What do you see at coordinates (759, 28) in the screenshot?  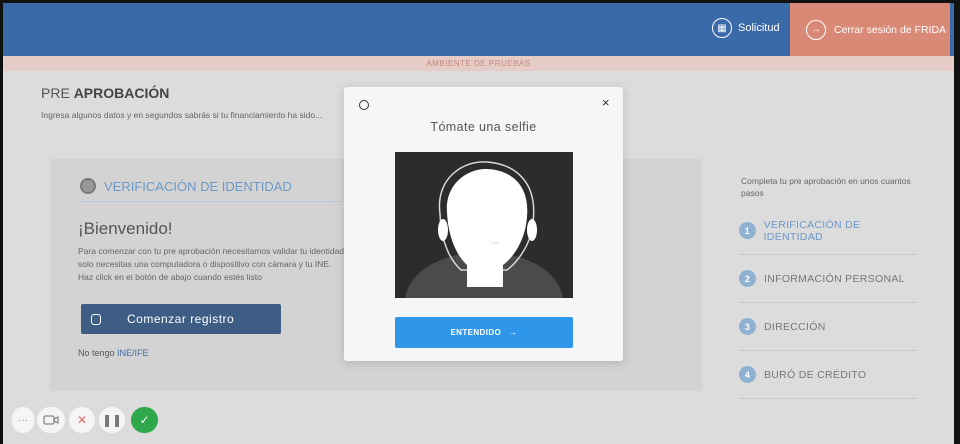 I see `solicitud-label: Solicitud` at bounding box center [759, 28].